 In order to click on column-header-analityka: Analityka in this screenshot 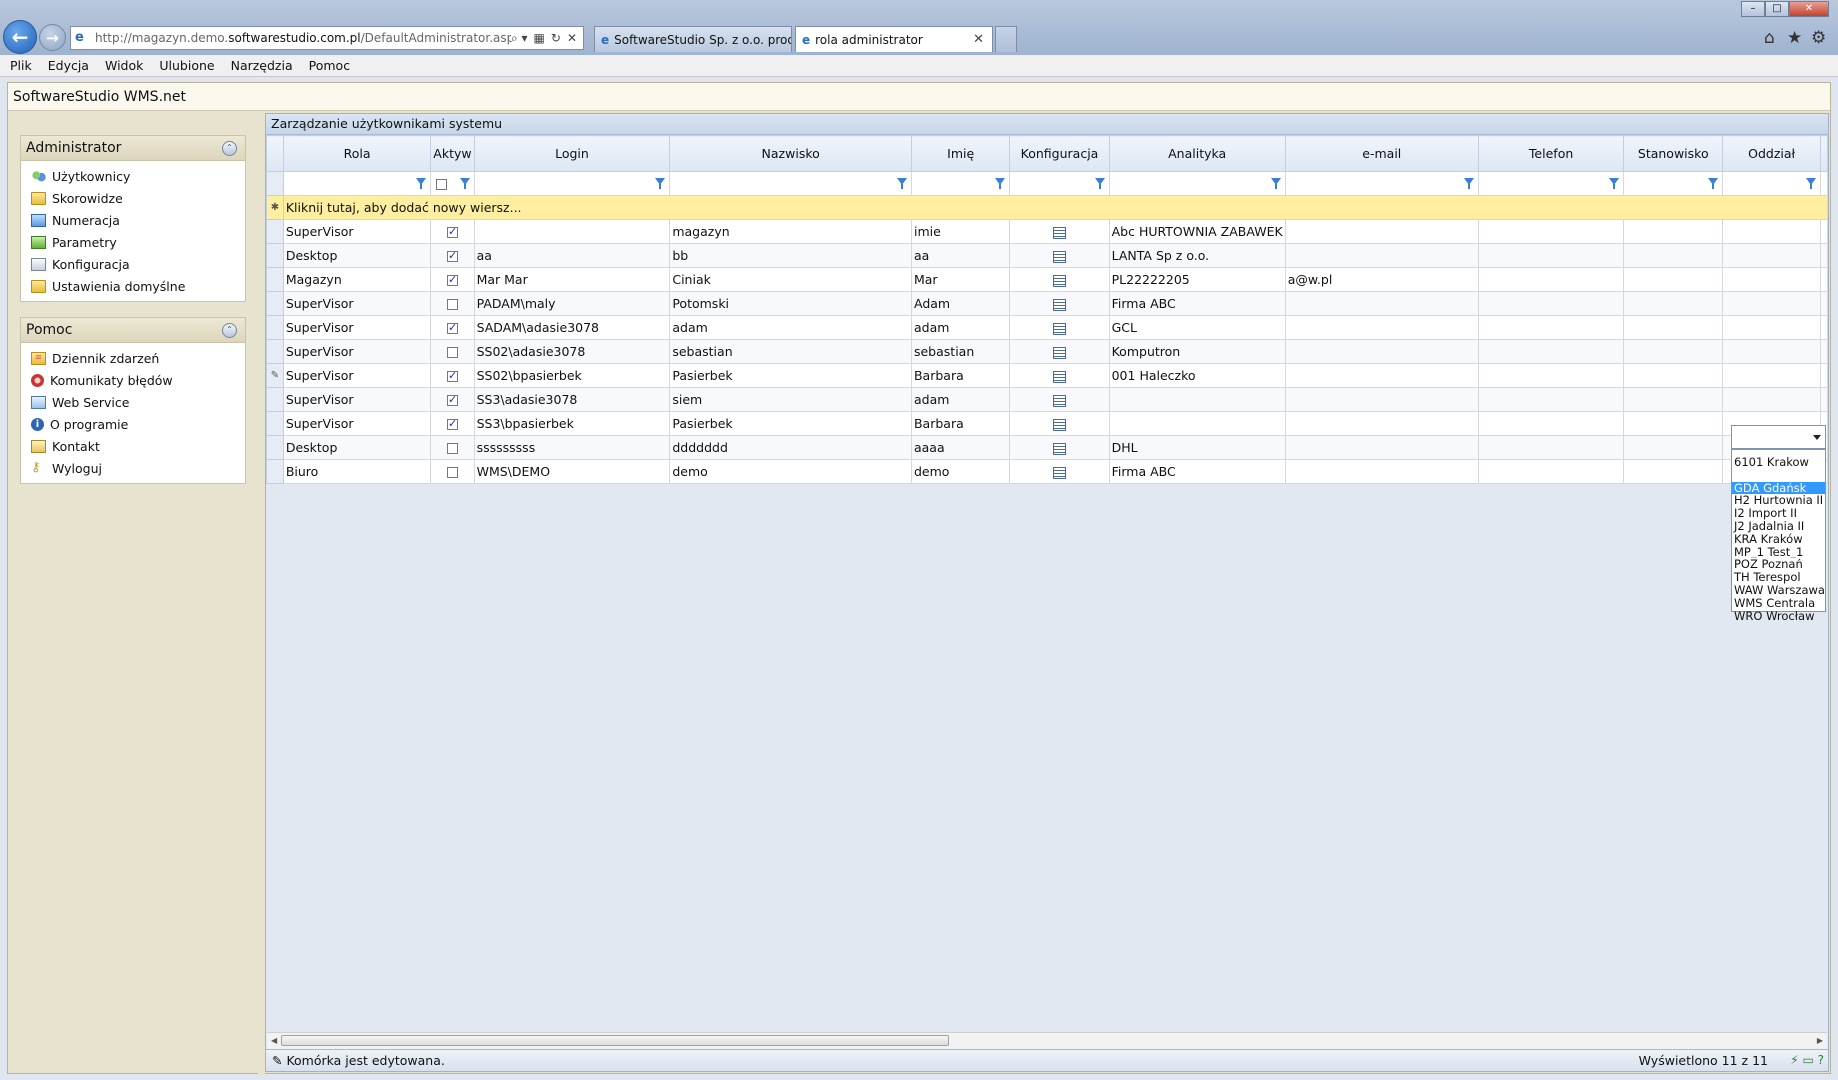, I will do `click(1197, 153)`.